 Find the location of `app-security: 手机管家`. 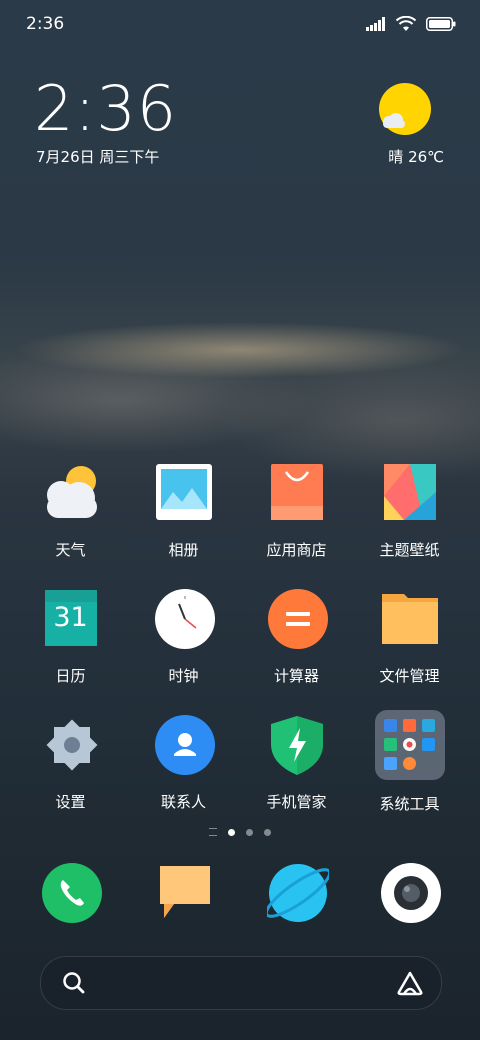

app-security: 手机管家 is located at coordinates (296, 763).